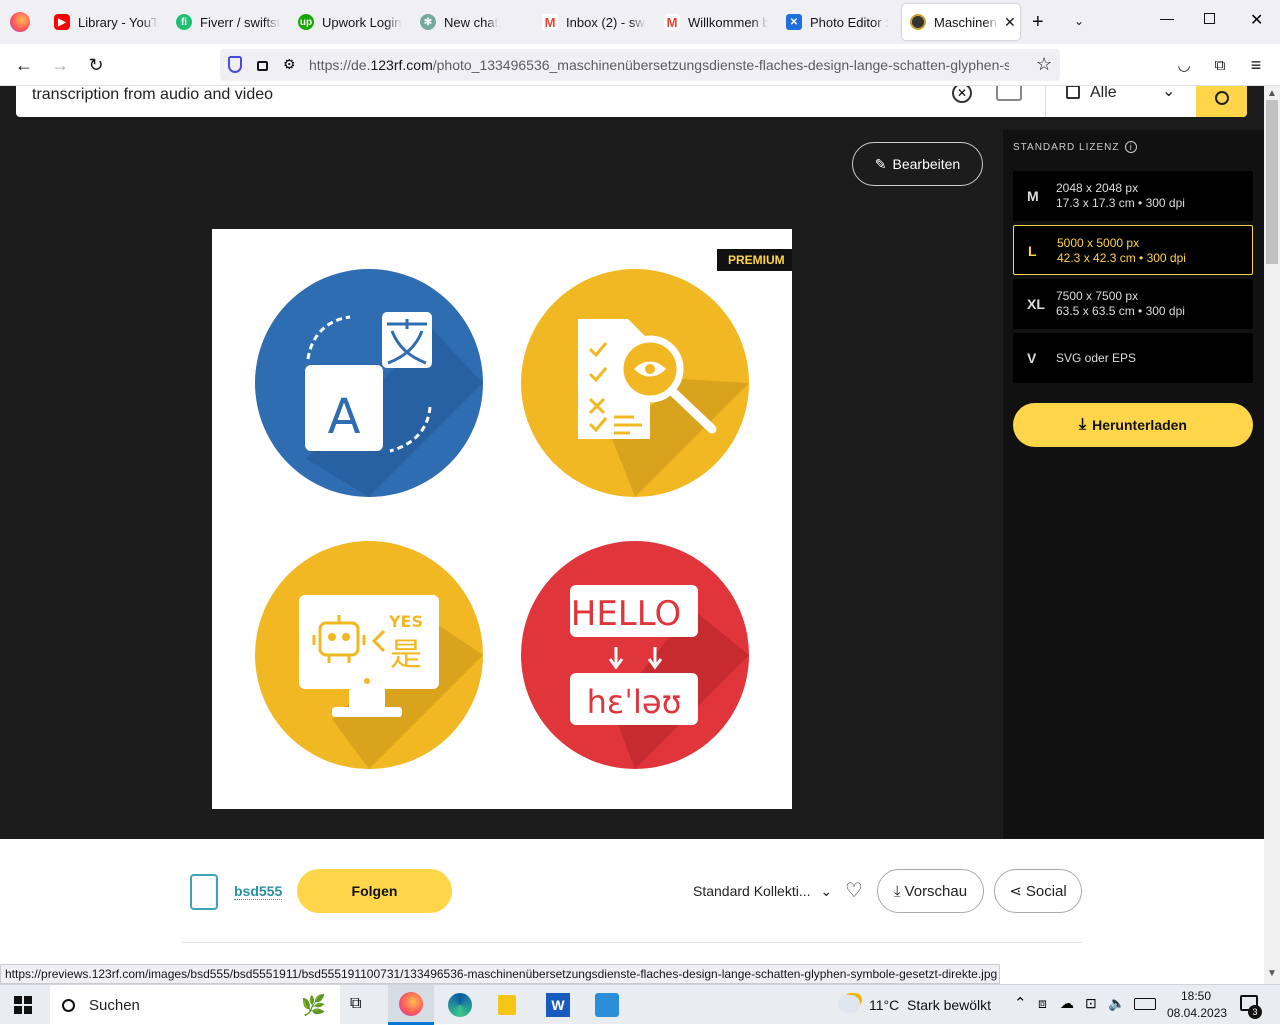  What do you see at coordinates (1184, 65) in the screenshot?
I see `pocket-icon: ◡` at bounding box center [1184, 65].